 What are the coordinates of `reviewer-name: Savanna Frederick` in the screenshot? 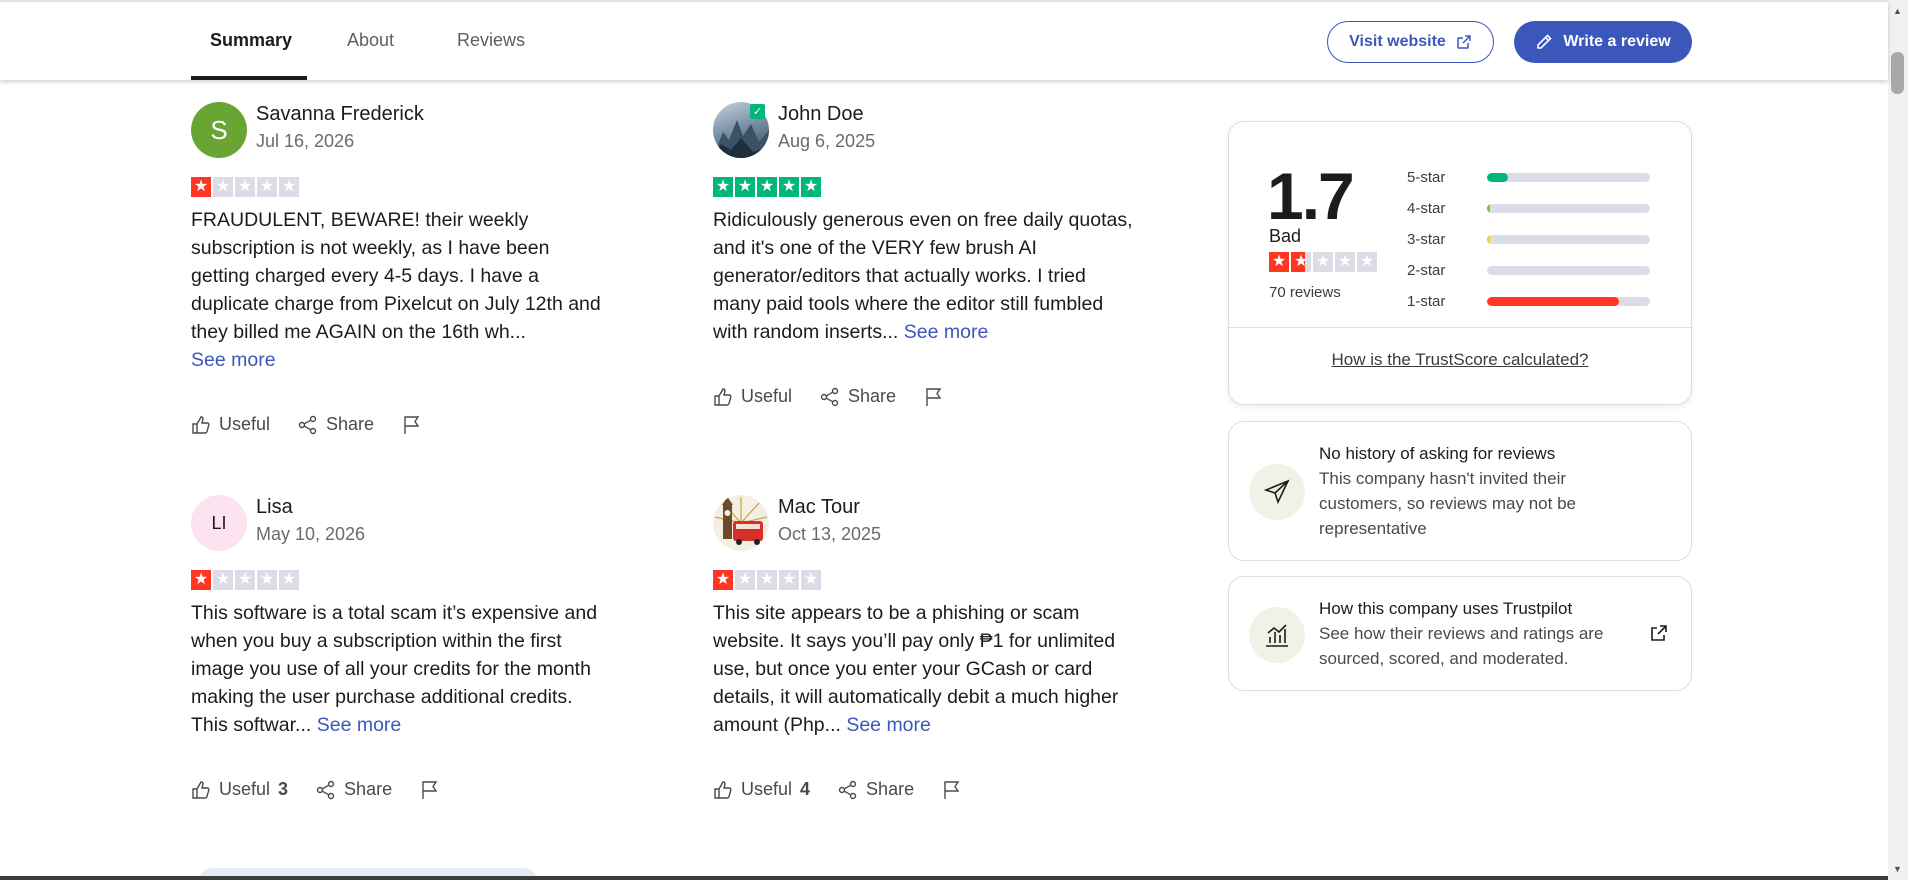 It's located at (340, 114).